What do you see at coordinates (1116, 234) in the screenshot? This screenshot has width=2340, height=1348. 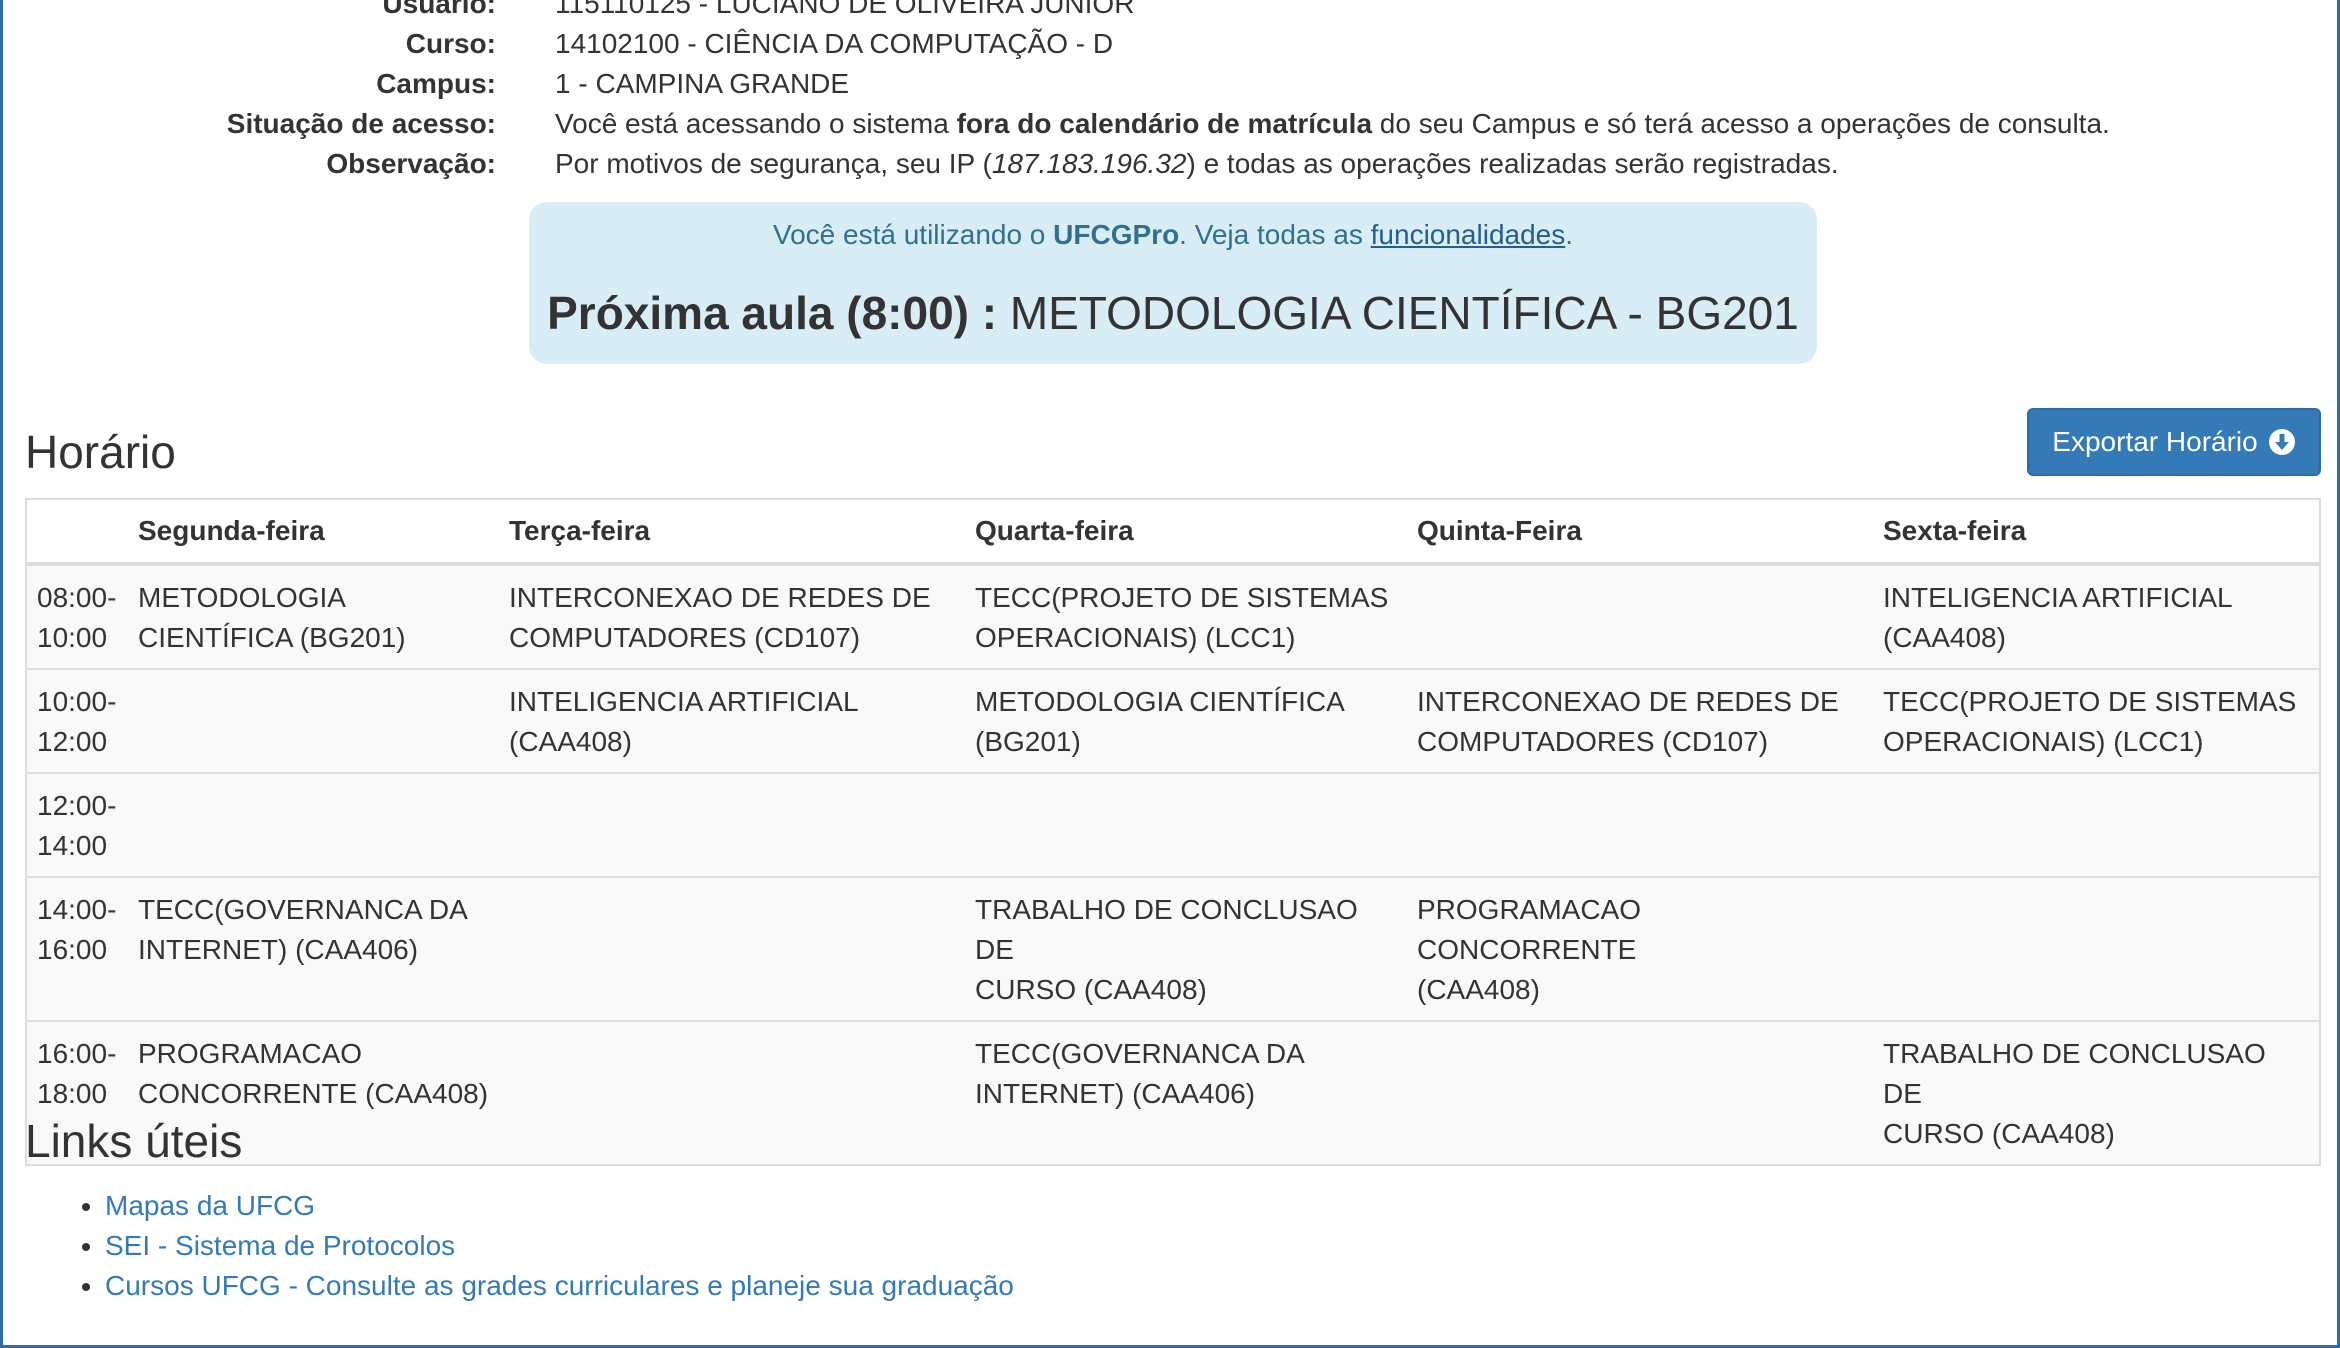 I see `brand-name: UFCGPro` at bounding box center [1116, 234].